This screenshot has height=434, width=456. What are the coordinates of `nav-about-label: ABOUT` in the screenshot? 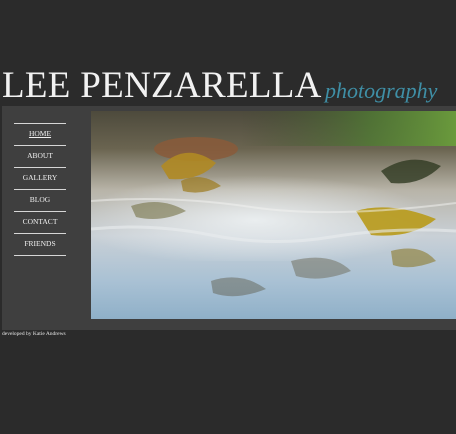 It's located at (40, 155).